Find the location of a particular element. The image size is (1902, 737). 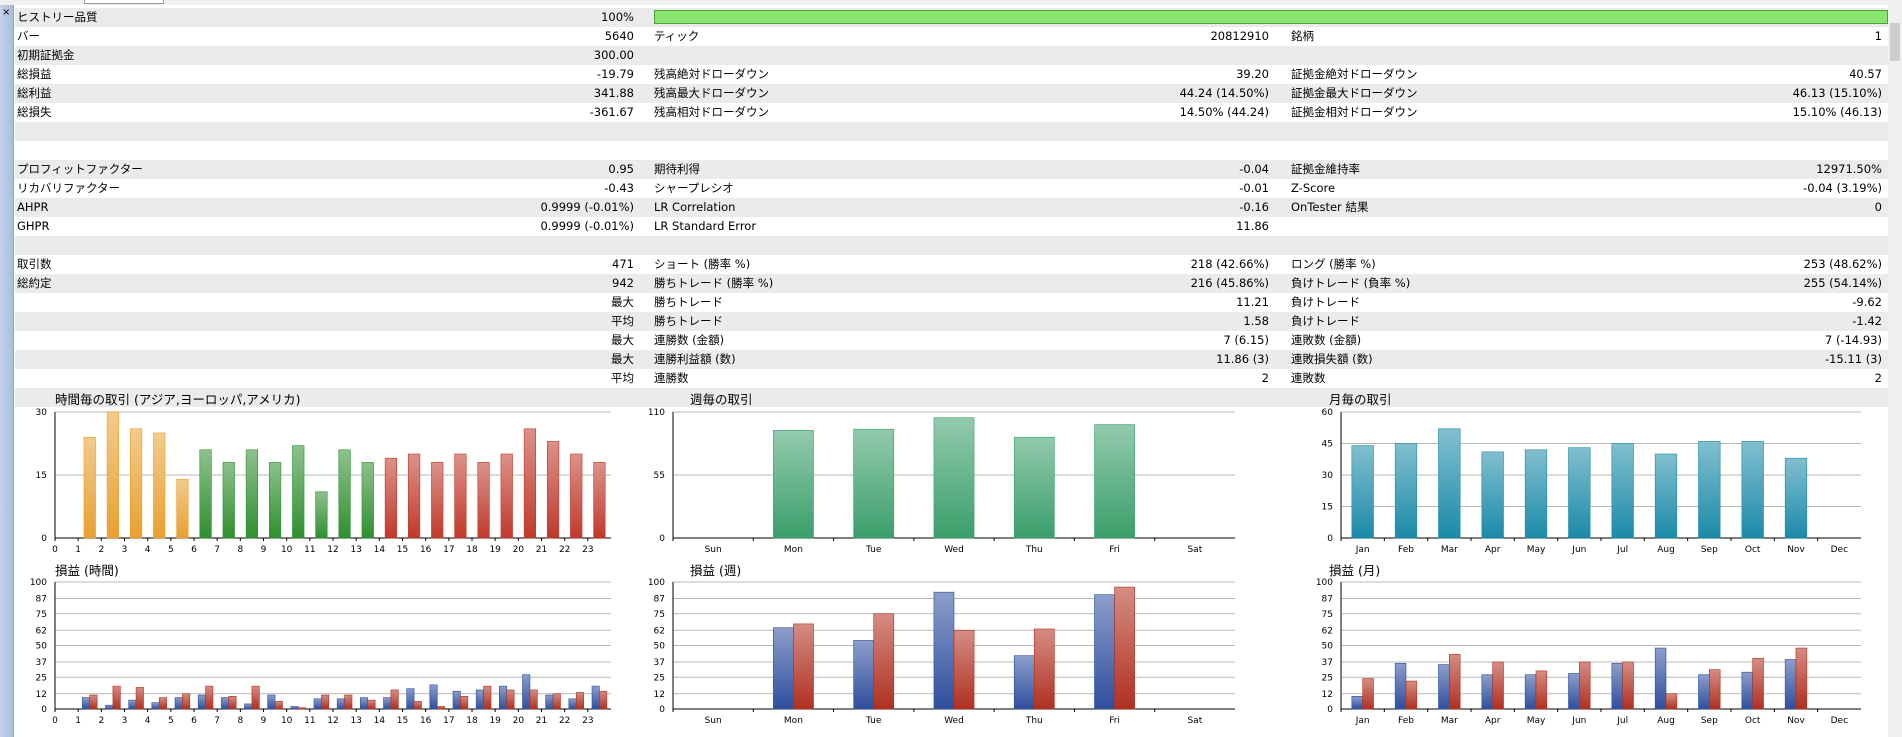

stat-value: 1.58 is located at coordinates (1256, 321).